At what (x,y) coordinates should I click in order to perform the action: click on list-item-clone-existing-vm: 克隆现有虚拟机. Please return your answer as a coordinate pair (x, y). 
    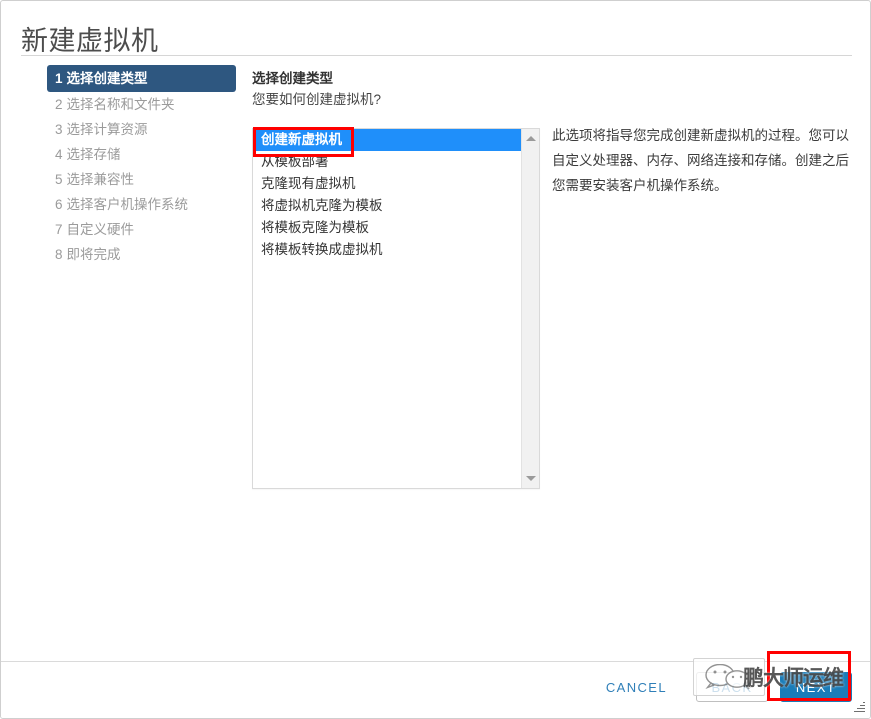
    Looking at the image, I should click on (387, 184).